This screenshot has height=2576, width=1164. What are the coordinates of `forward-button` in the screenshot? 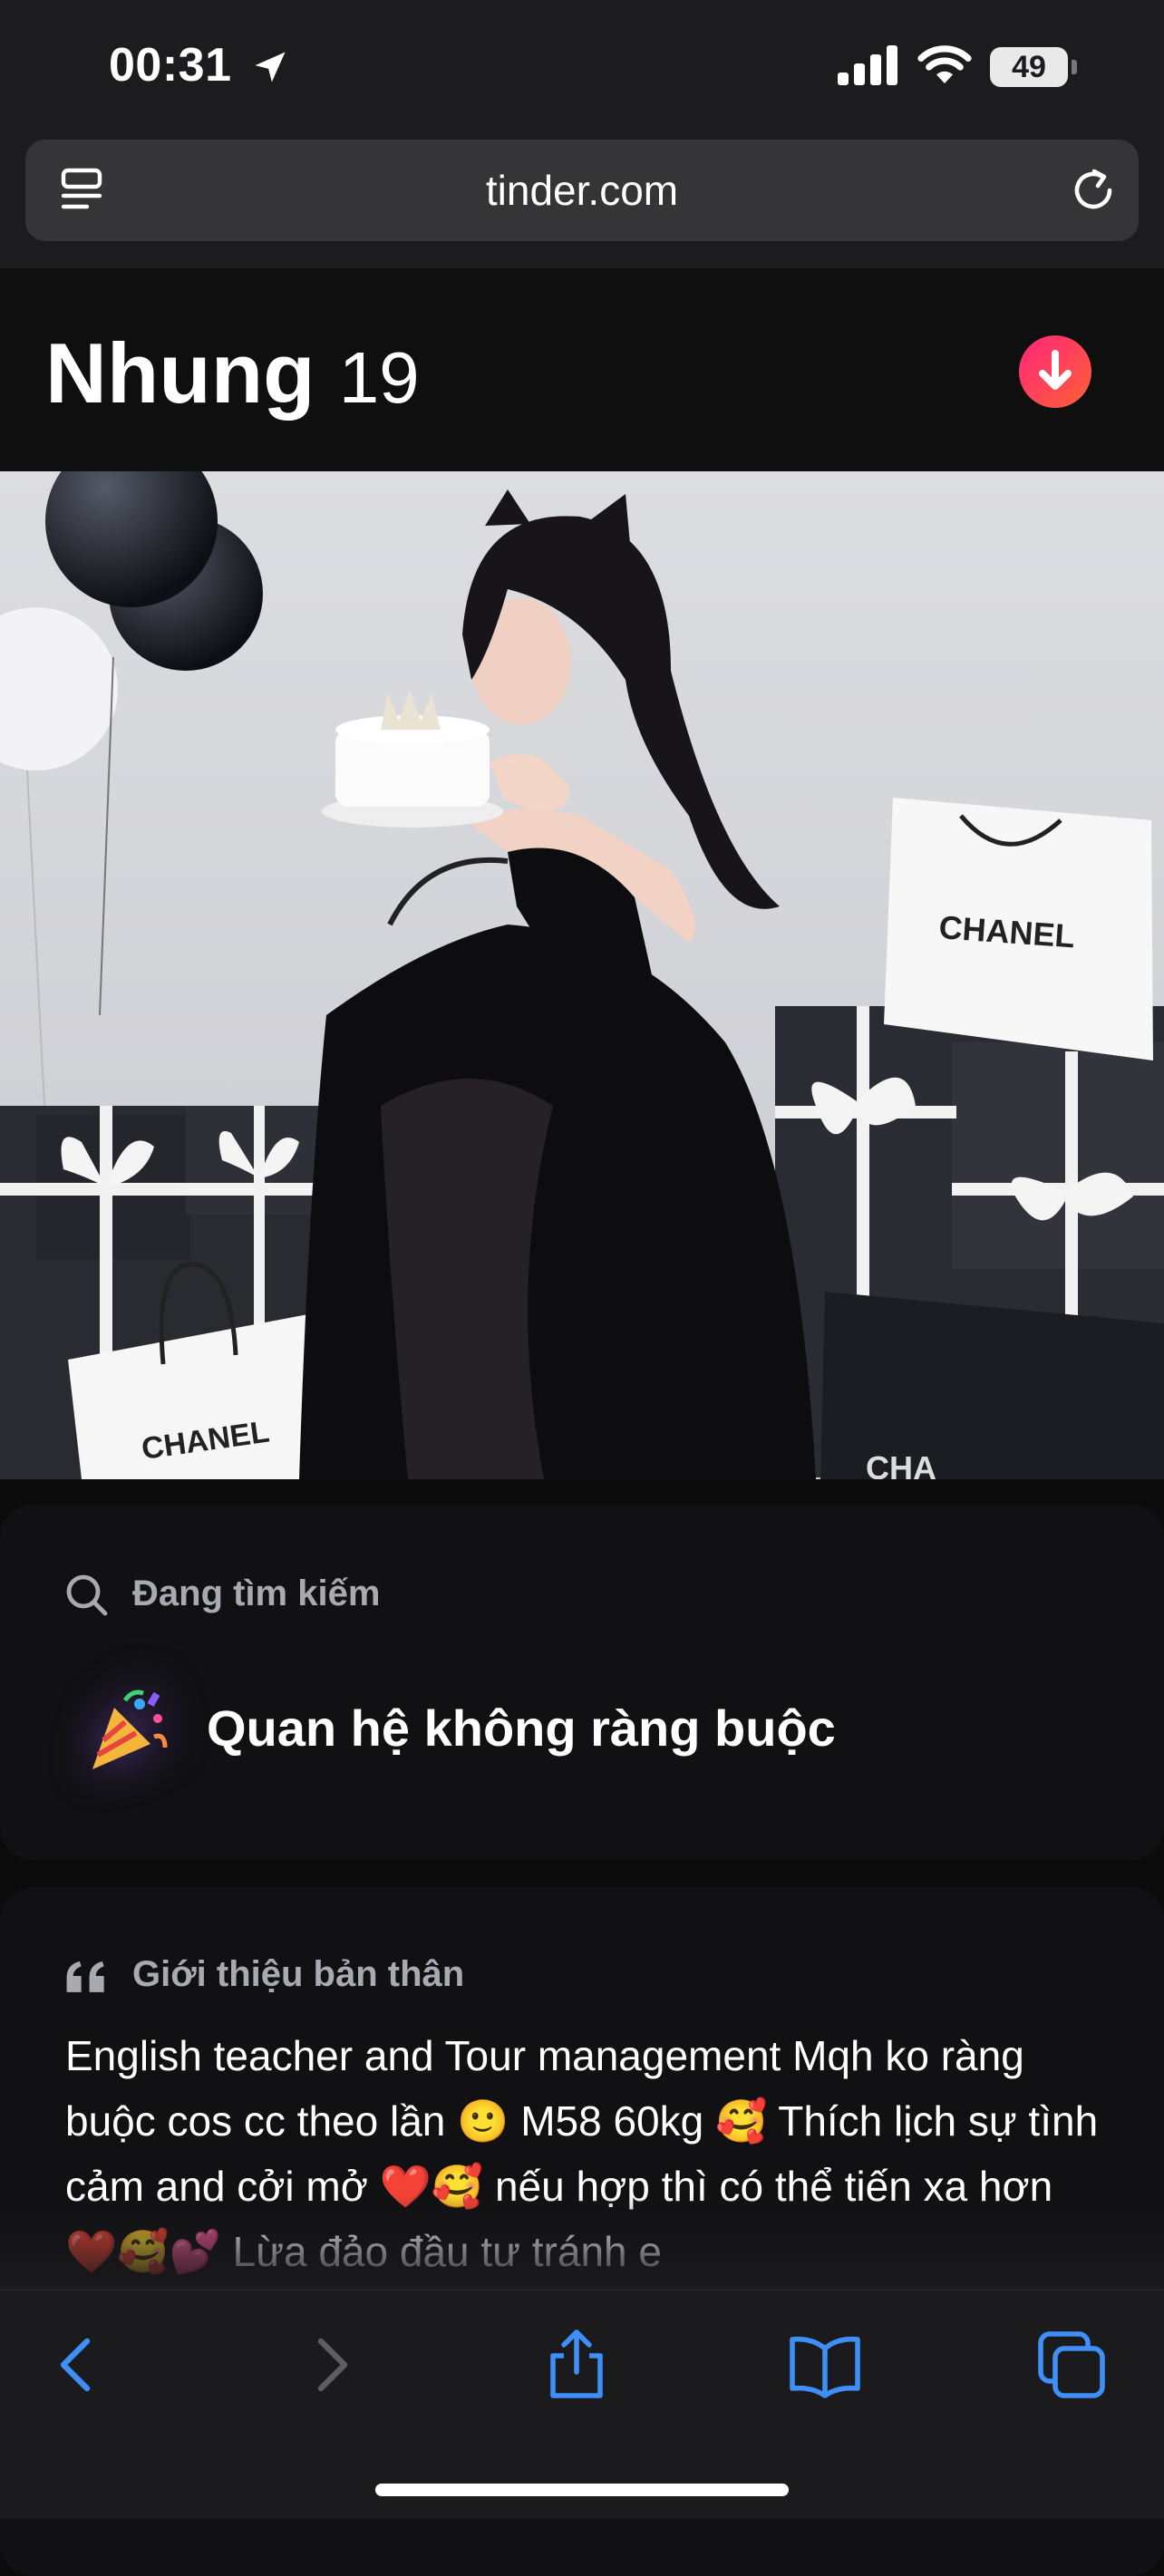 It's located at (330, 2365).